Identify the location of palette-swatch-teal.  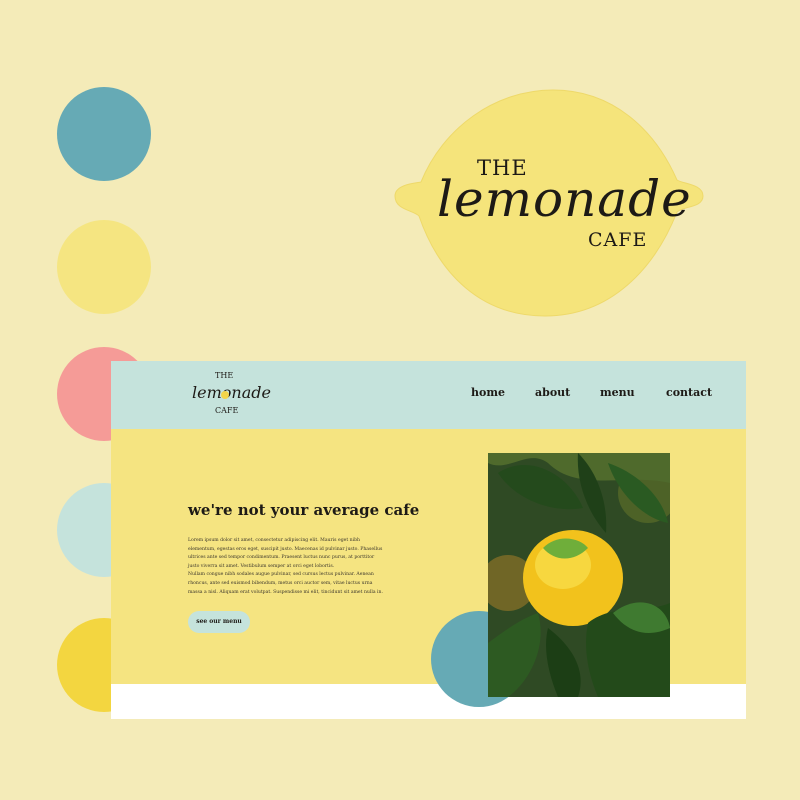
(104, 134).